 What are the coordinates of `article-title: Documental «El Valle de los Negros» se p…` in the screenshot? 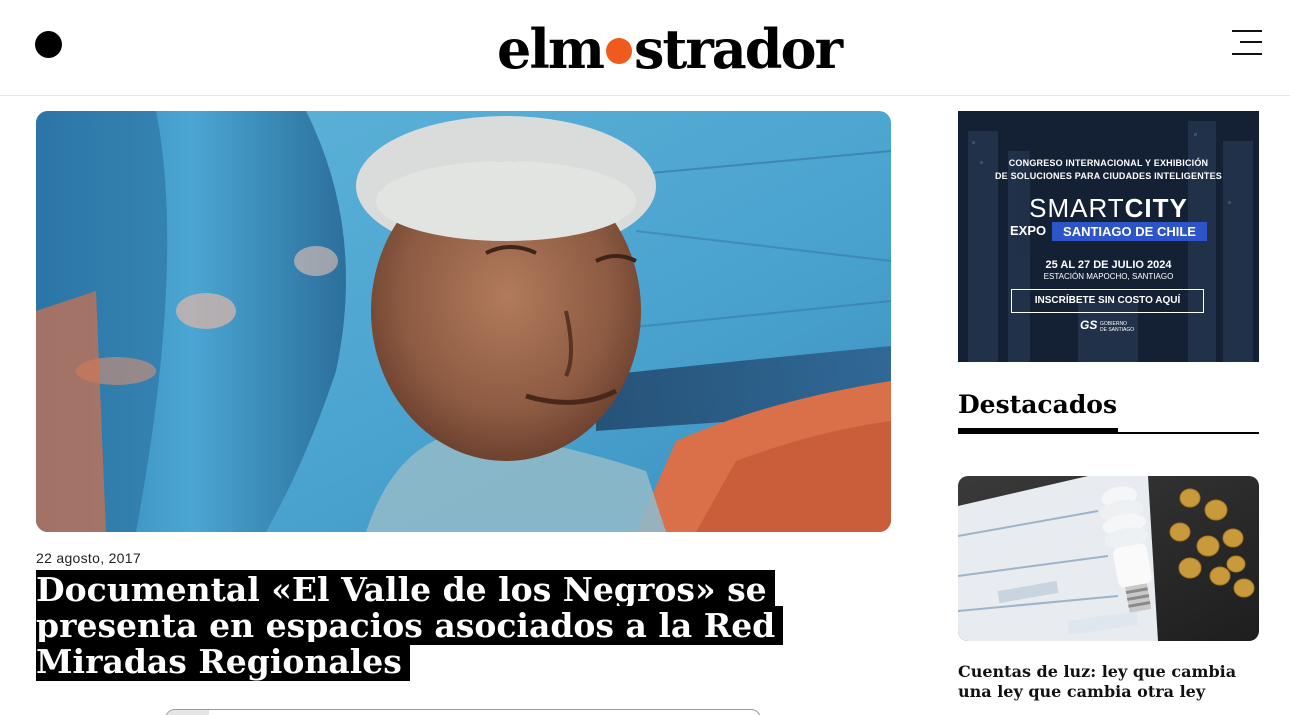 It's located at (466, 625).